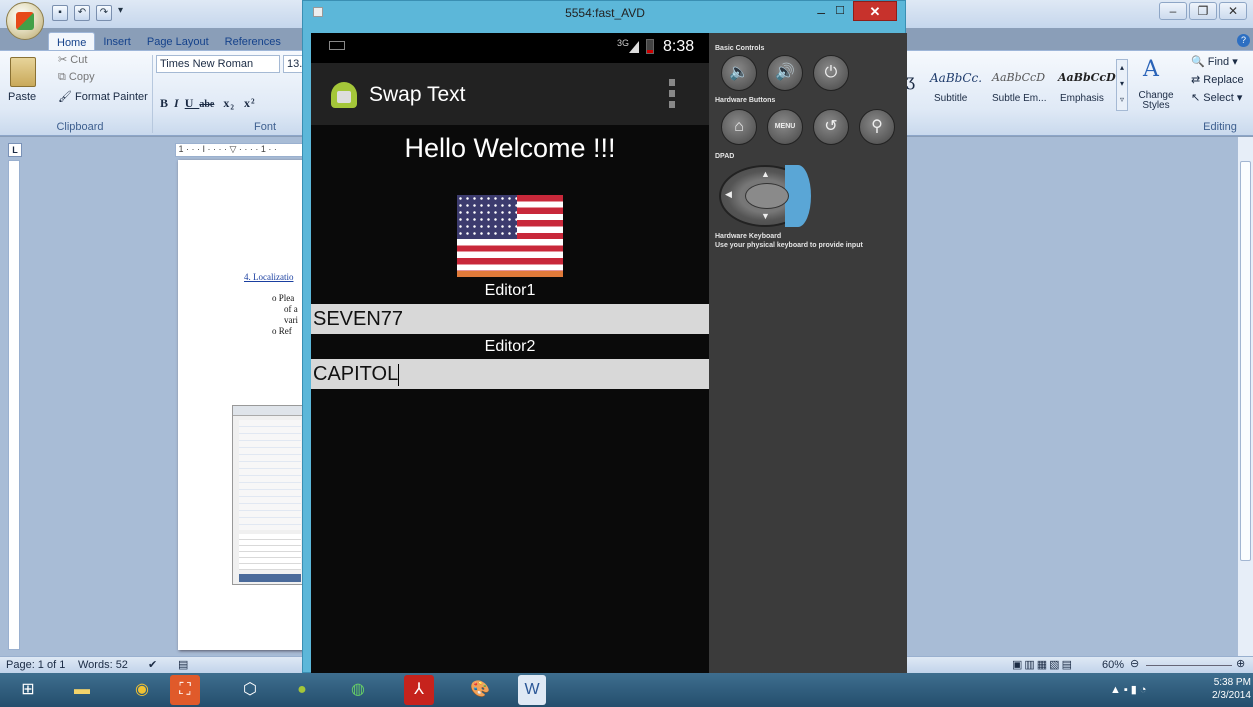 The height and width of the screenshot is (707, 1253). I want to click on eclipse-android-icon: ●, so click(302, 690).